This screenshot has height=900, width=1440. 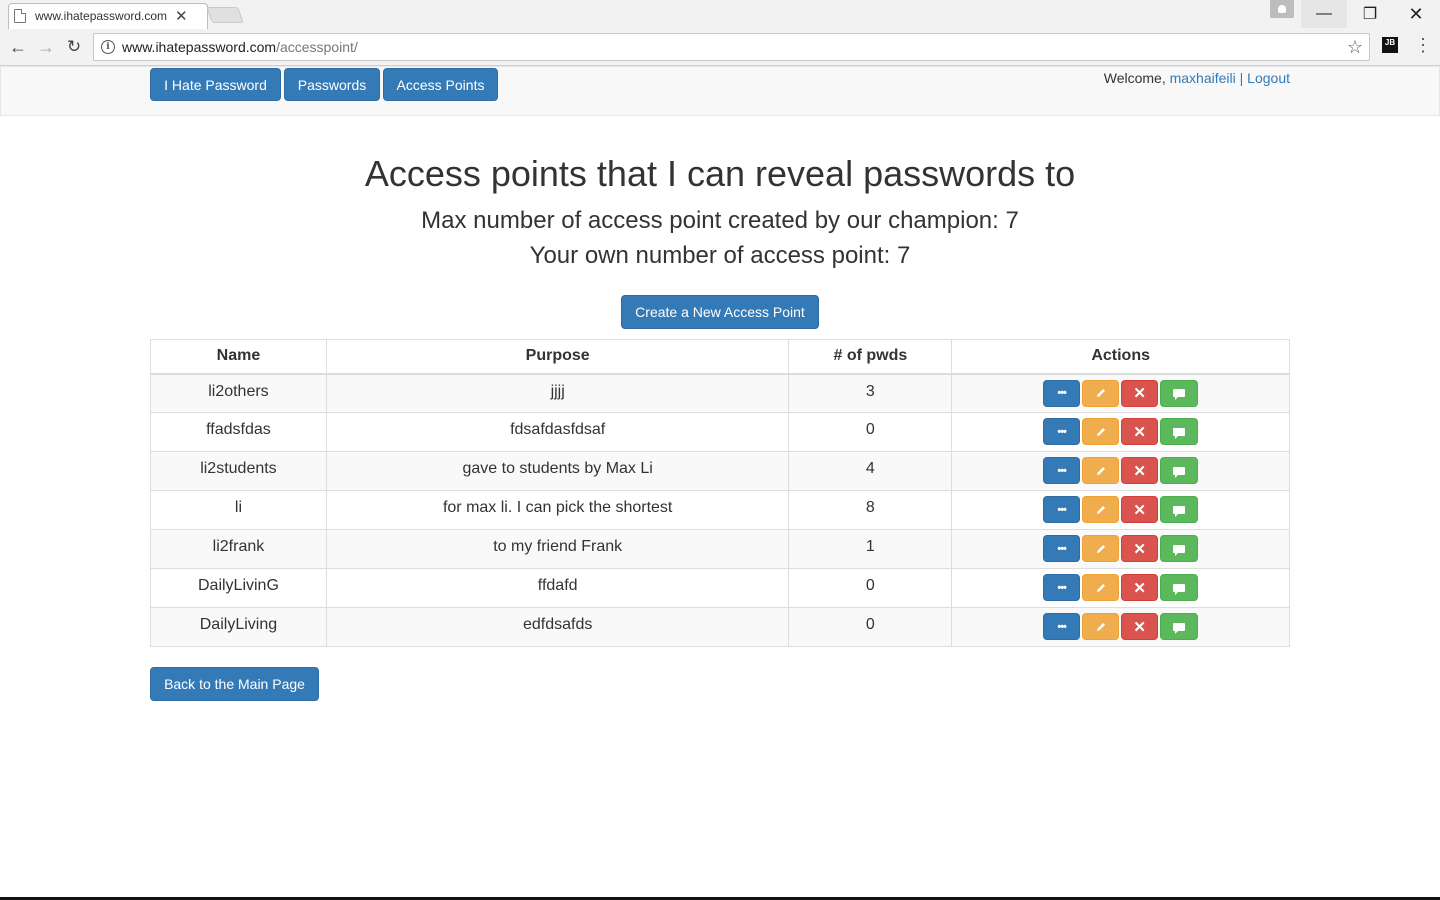 I want to click on cell-name: ffadsfdas, so click(x=238, y=432).